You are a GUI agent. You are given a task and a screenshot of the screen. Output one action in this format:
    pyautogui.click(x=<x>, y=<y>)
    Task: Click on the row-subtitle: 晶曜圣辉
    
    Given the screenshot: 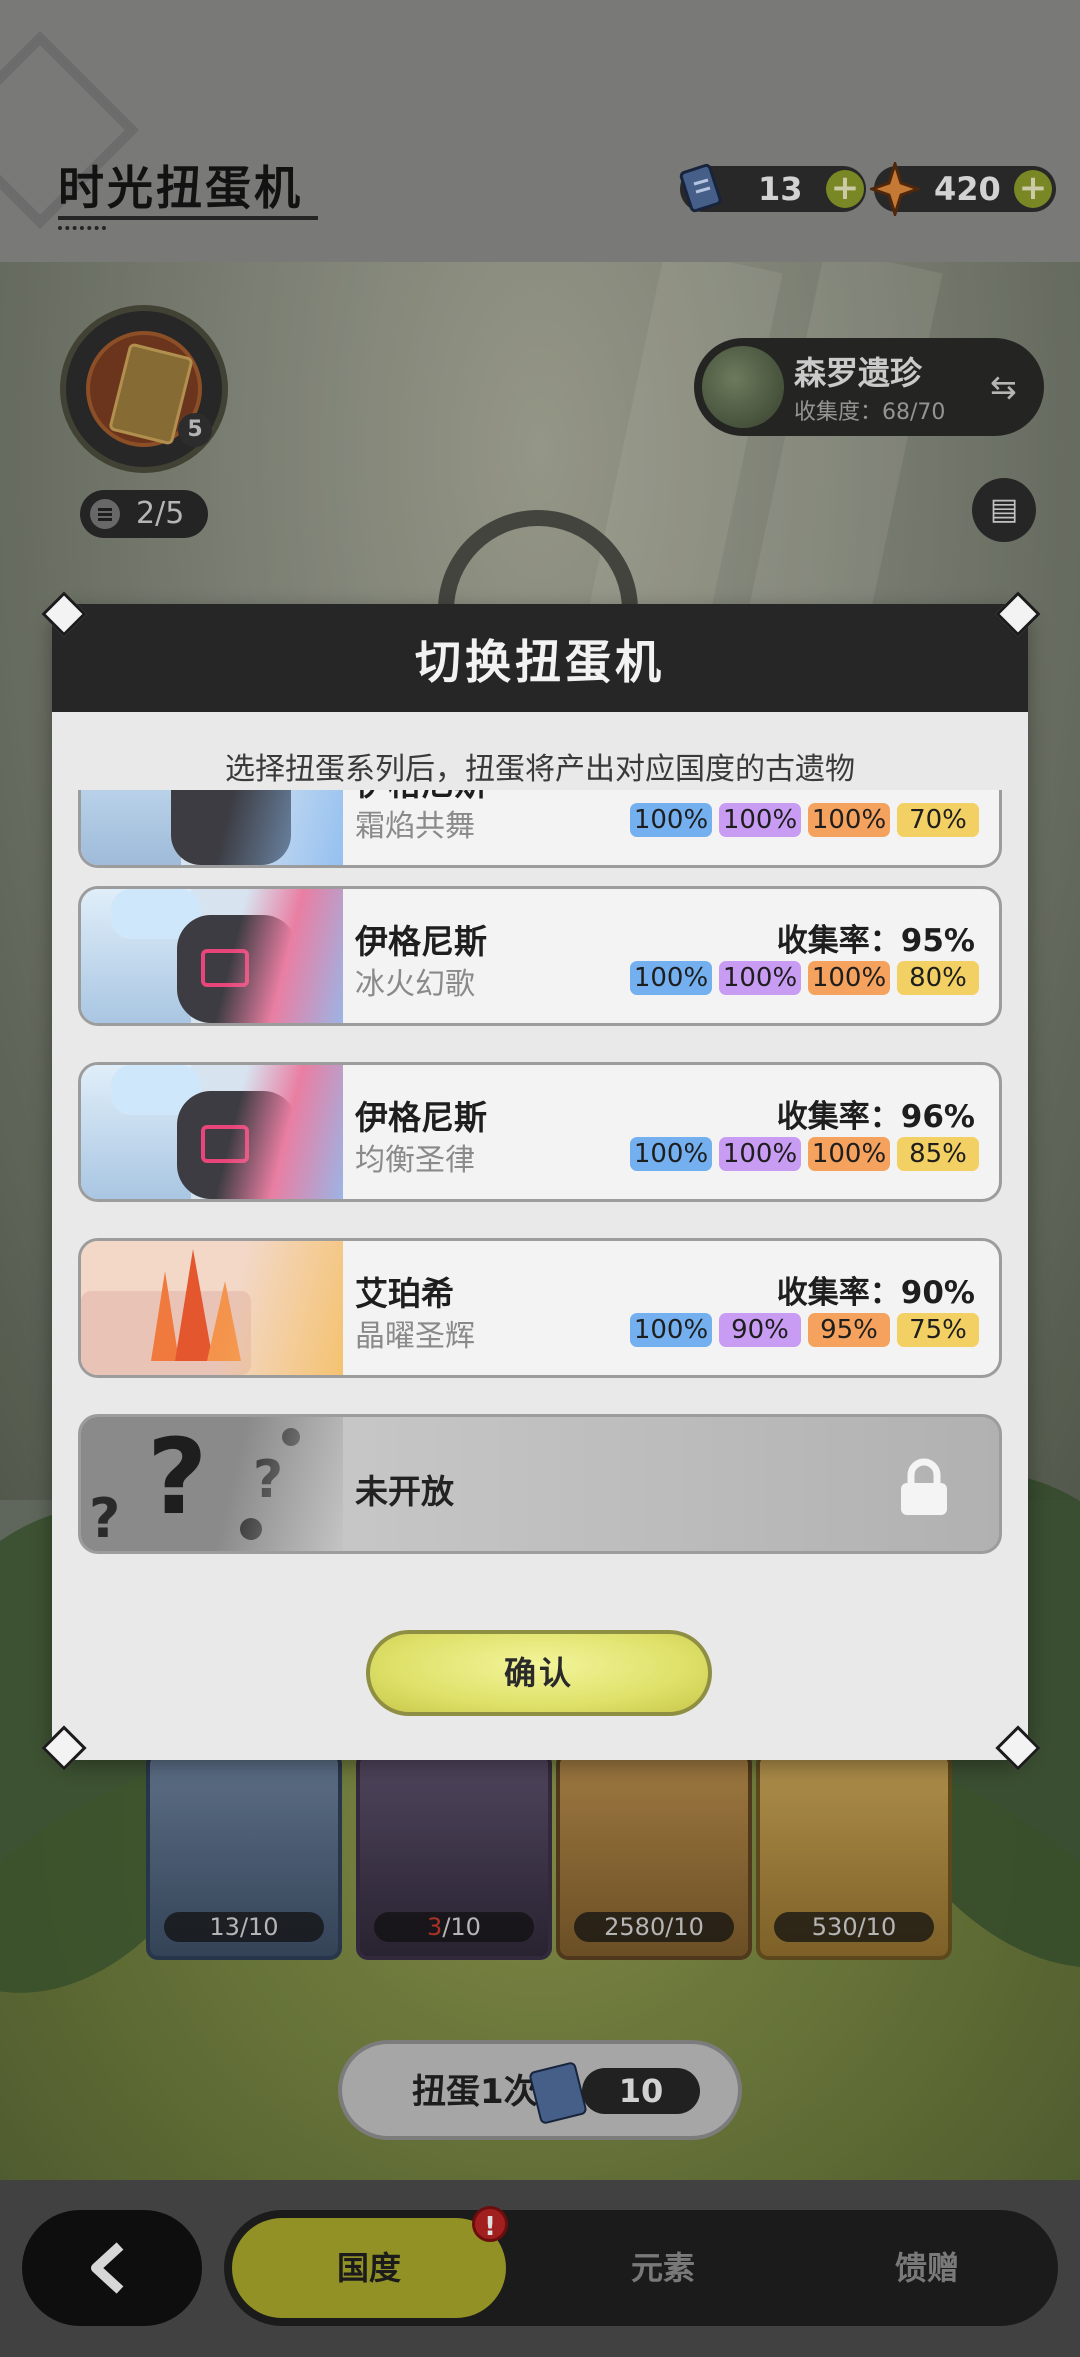 What is the action you would take?
    pyautogui.click(x=415, y=1336)
    